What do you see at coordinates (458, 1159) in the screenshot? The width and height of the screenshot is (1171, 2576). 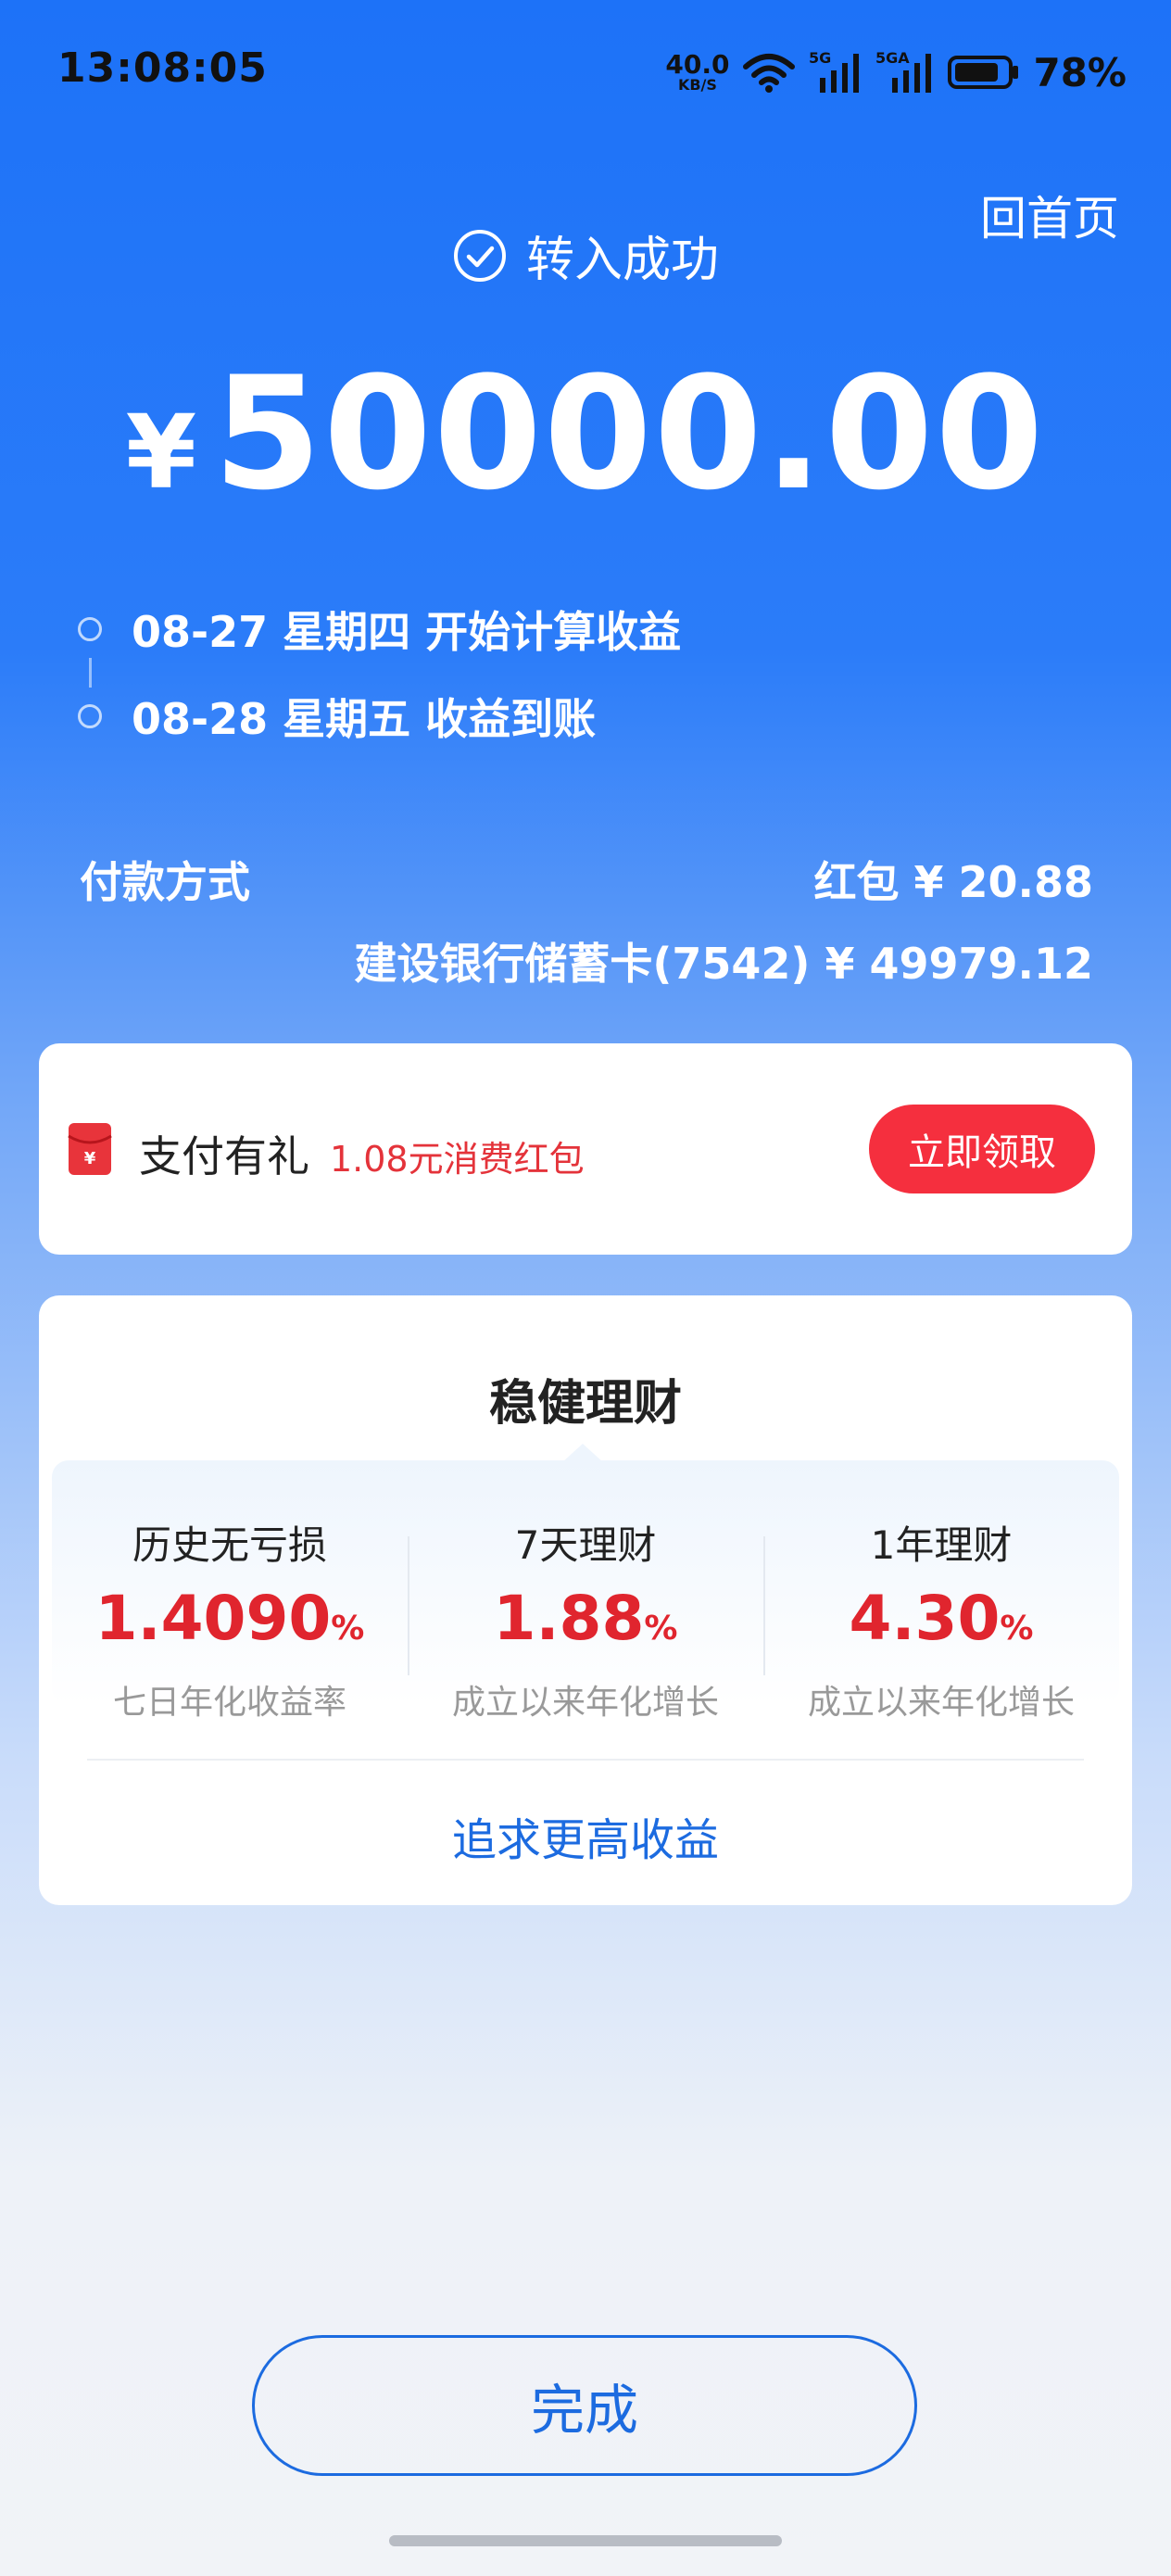 I see `gift-promo-text: 1.08元消费红包` at bounding box center [458, 1159].